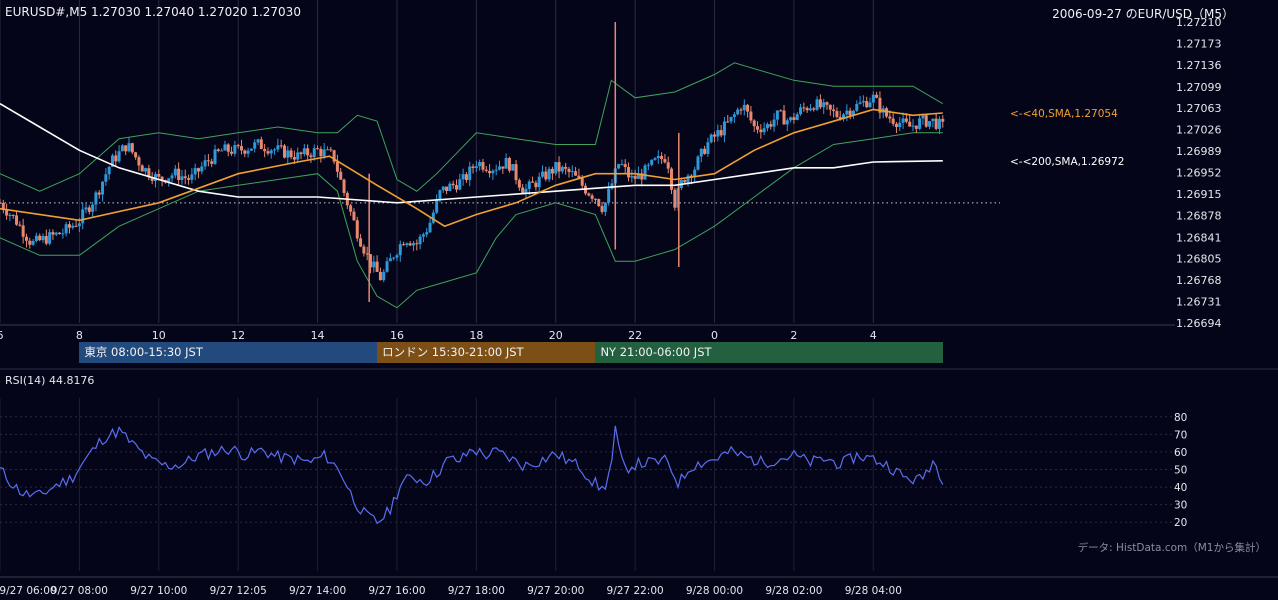 Image resolution: width=1278 pixels, height=600 pixels. I want to click on price-tick-label: 1.26805, so click(1199, 258).